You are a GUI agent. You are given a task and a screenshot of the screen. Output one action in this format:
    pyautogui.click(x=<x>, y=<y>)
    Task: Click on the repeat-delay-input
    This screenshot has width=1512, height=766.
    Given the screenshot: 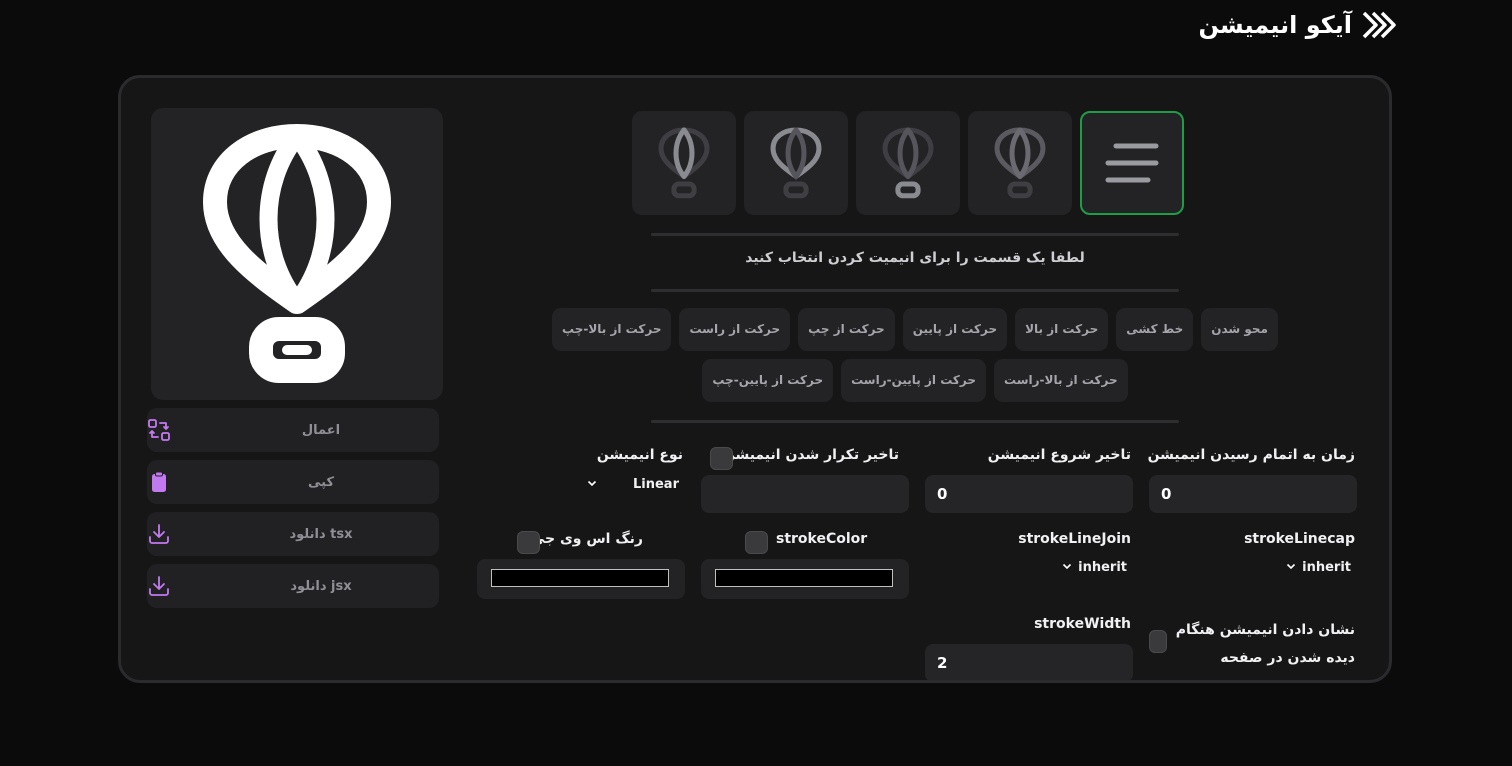 What is the action you would take?
    pyautogui.click(x=805, y=494)
    